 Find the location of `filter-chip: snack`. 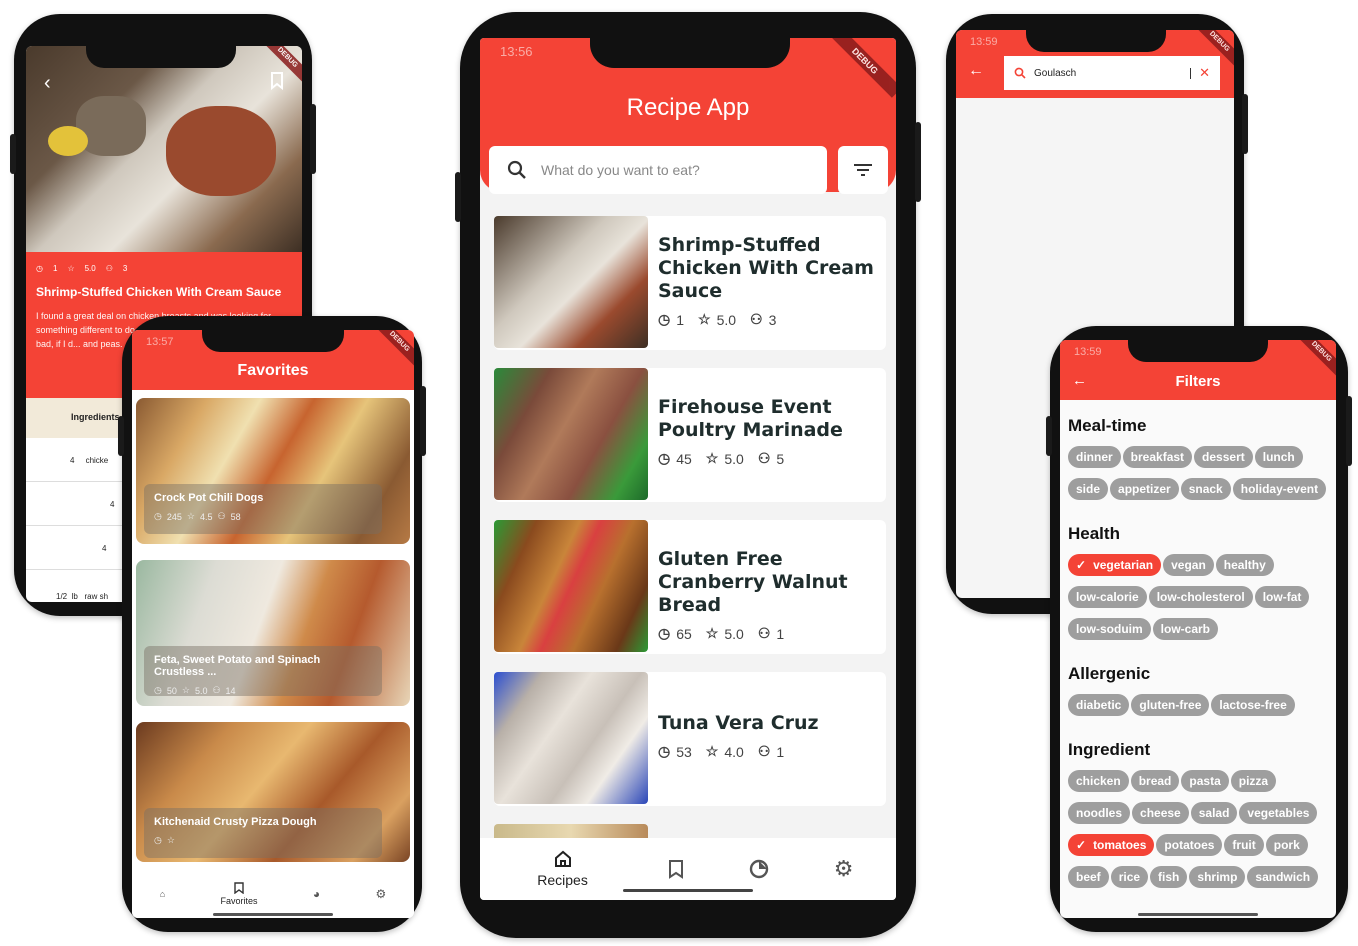

filter-chip: snack is located at coordinates (1205, 489).